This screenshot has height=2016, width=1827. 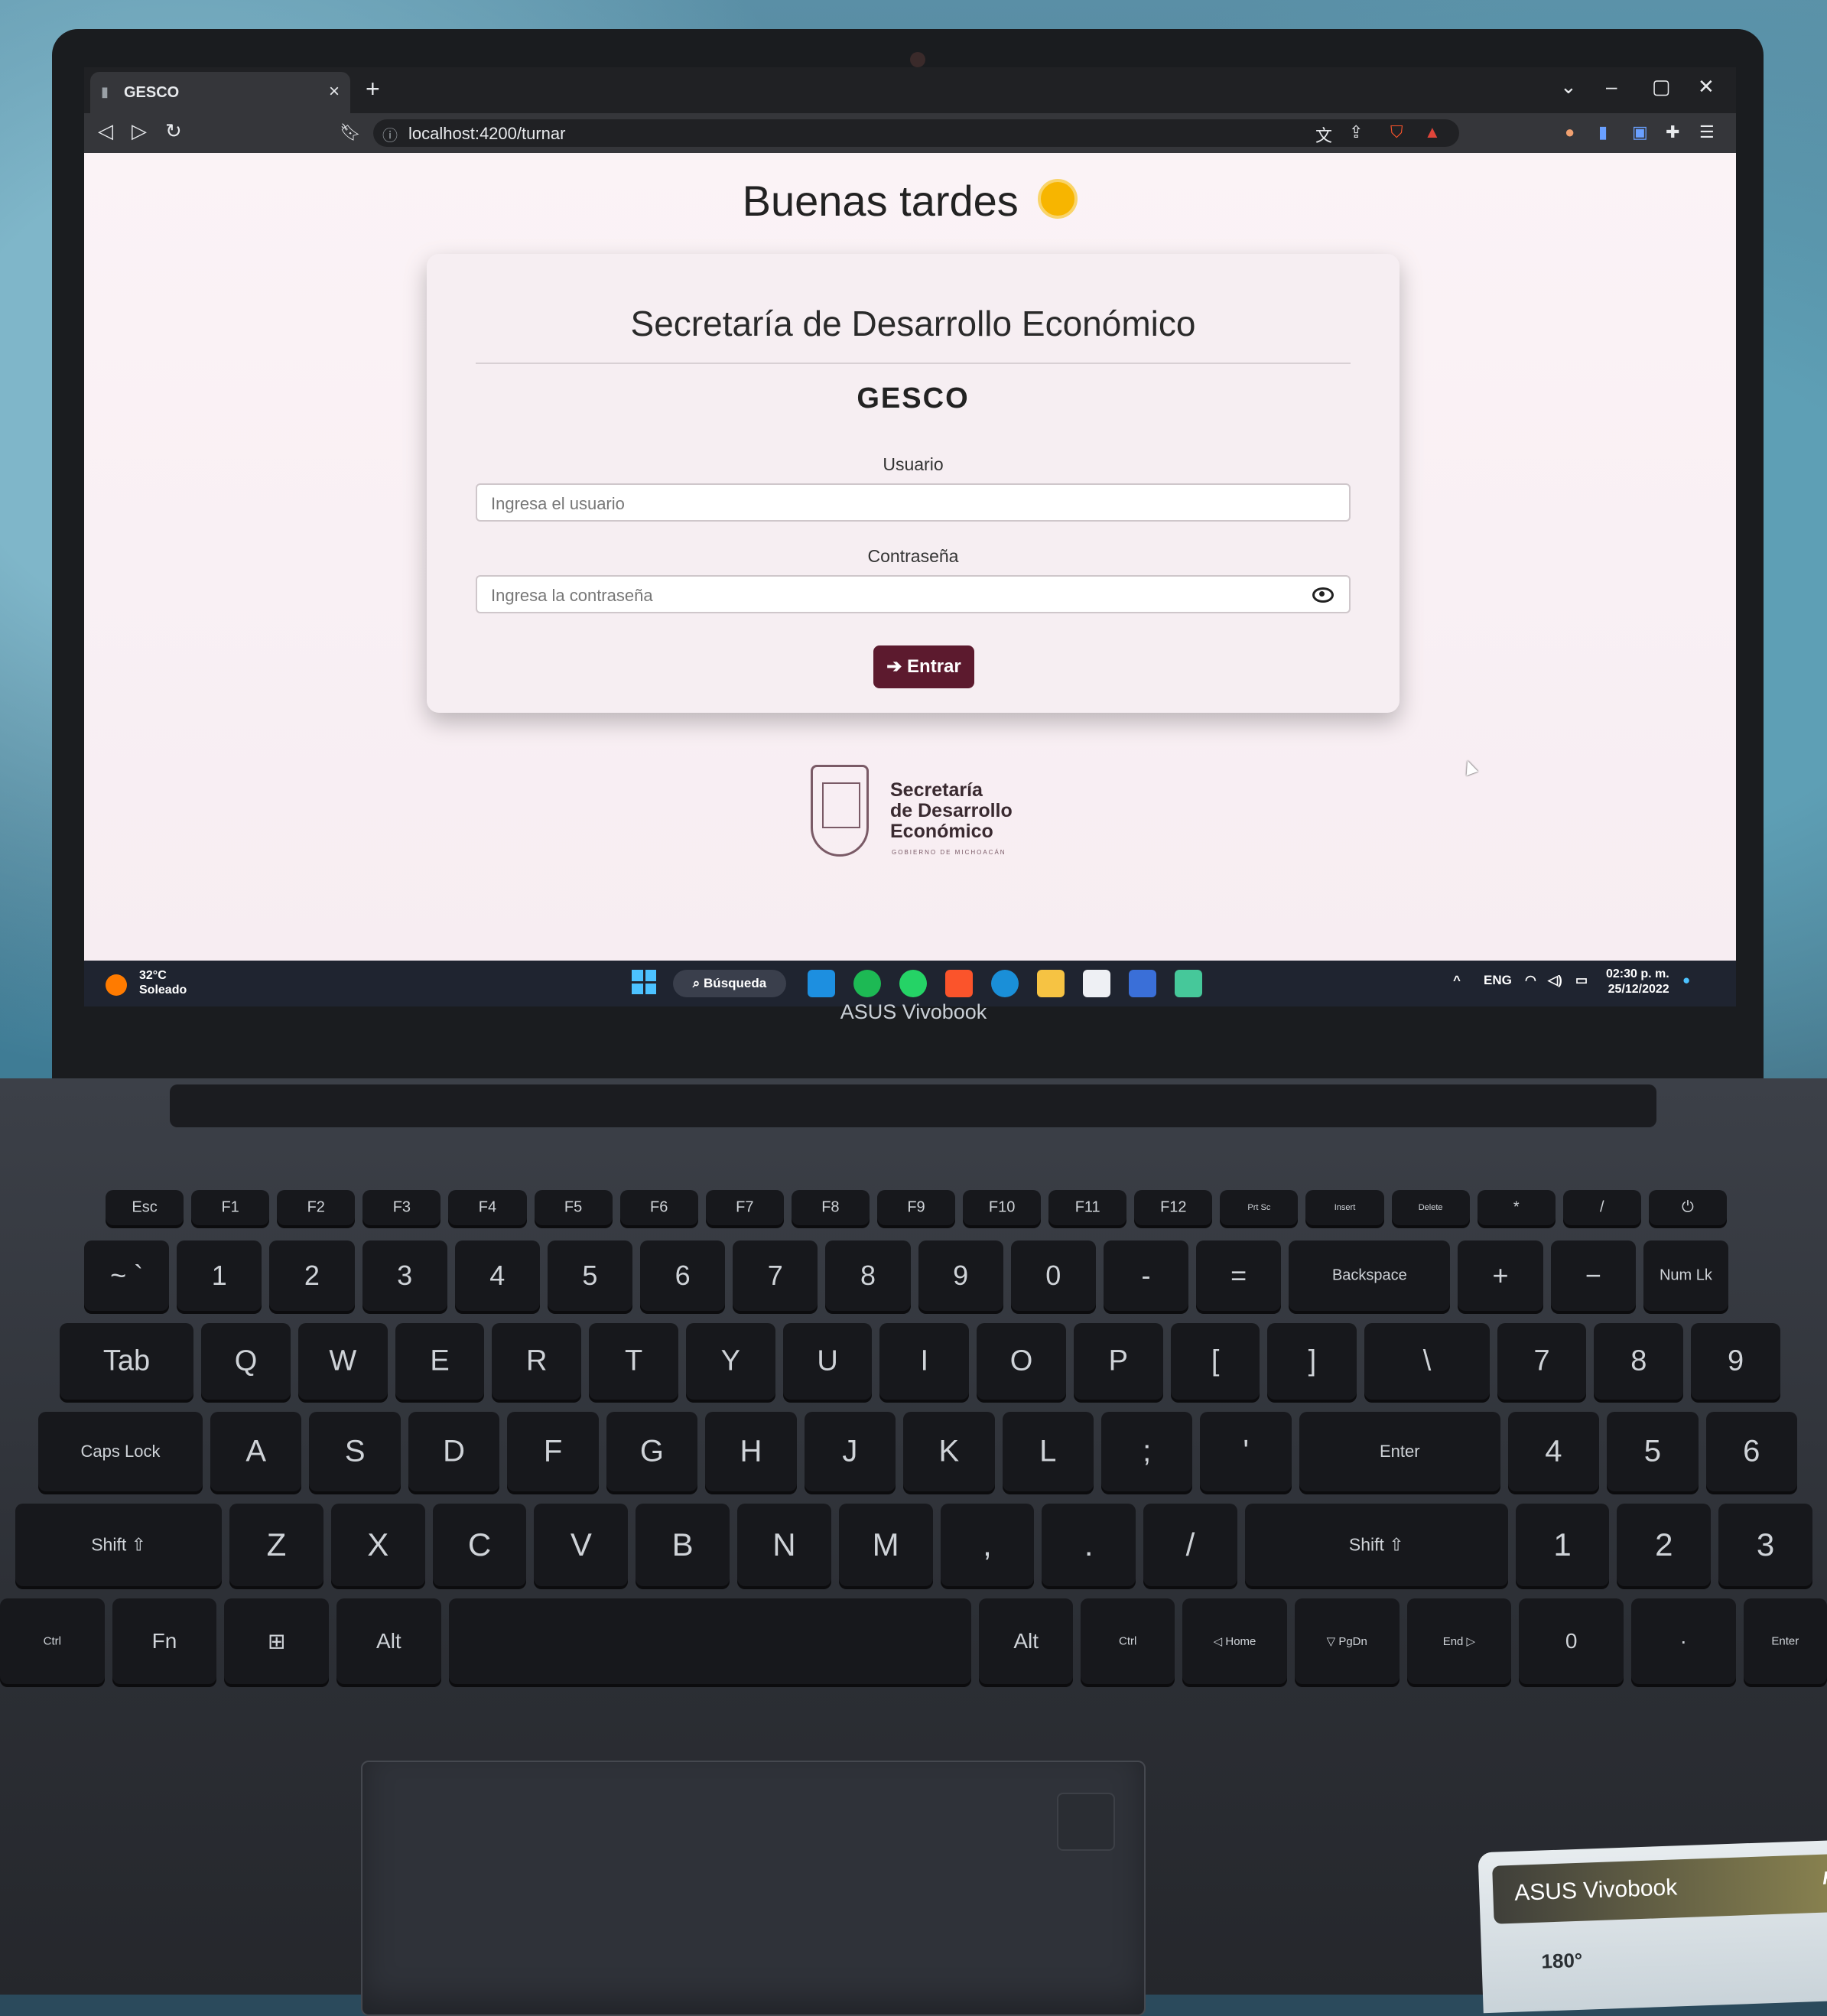 What do you see at coordinates (1051, 984) in the screenshot?
I see `file-explorer-icon` at bounding box center [1051, 984].